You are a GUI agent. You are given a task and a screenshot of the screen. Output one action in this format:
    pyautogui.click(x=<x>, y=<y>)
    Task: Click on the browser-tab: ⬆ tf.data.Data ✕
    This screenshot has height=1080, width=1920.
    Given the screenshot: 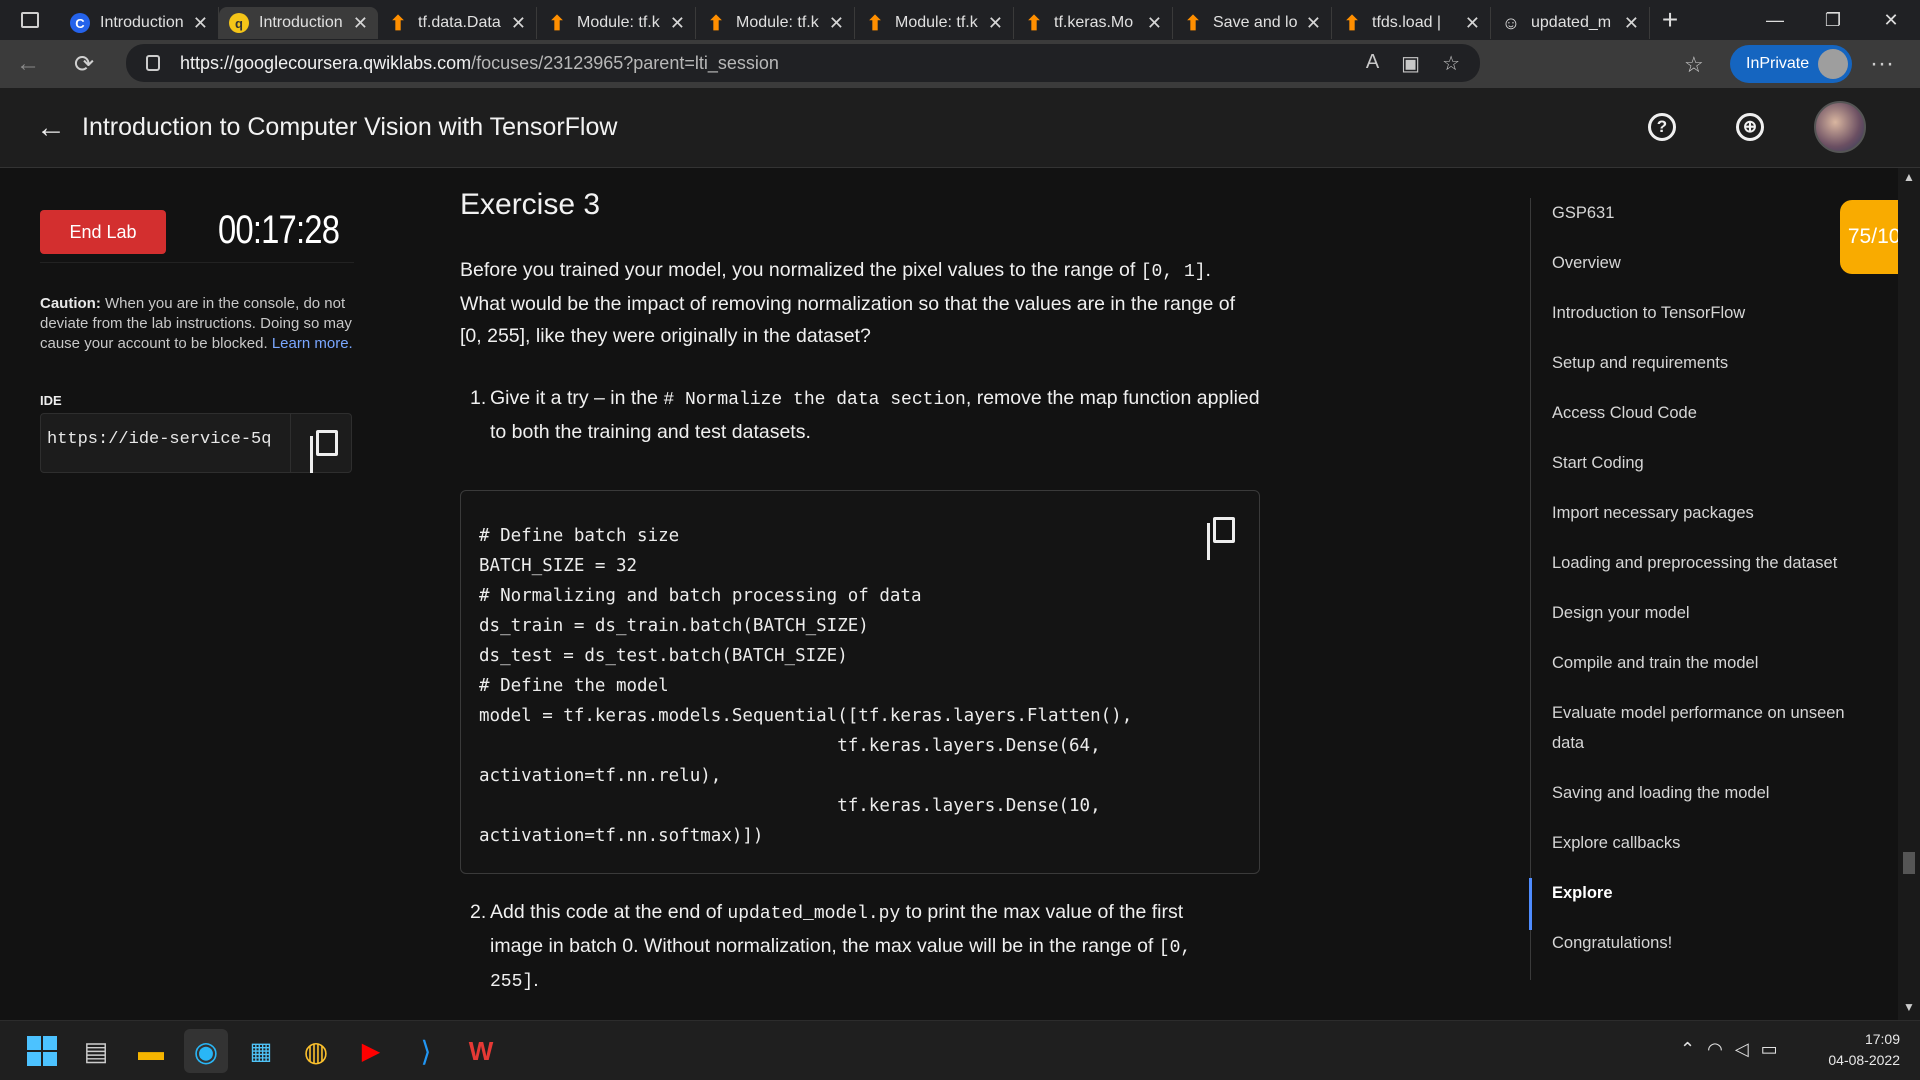 What is the action you would take?
    pyautogui.click(x=457, y=23)
    